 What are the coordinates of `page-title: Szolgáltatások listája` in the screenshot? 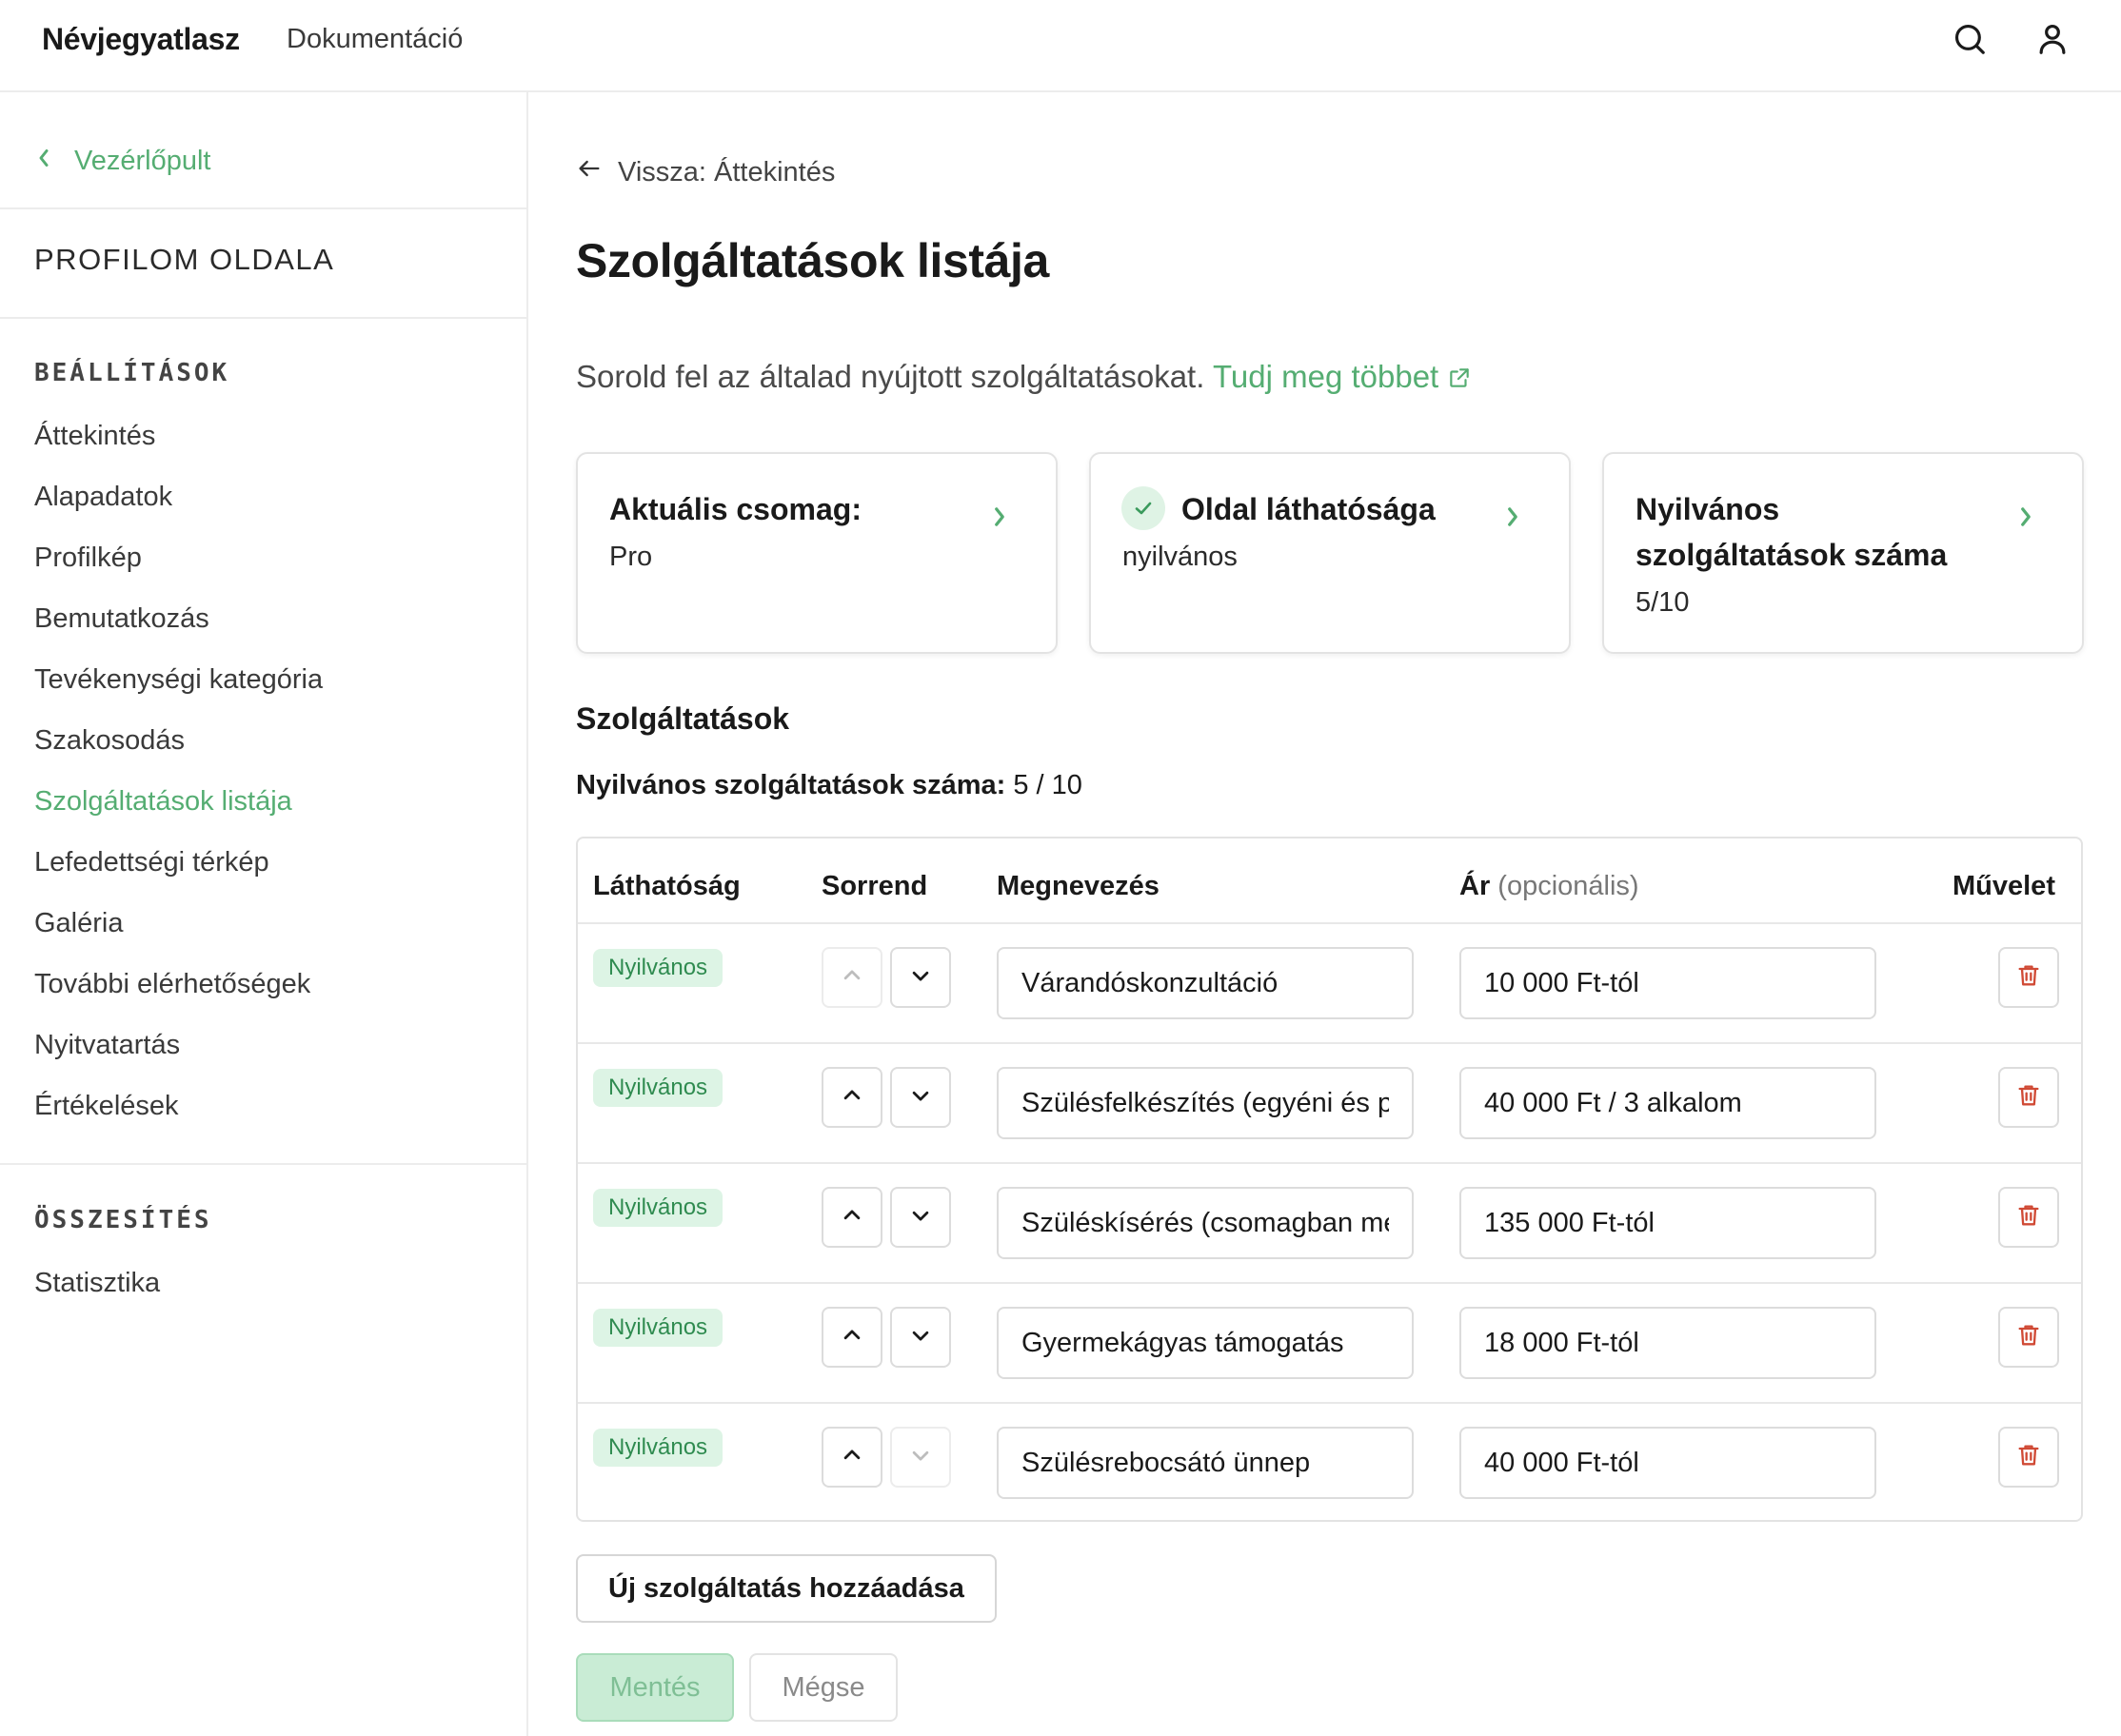 It's located at (812, 260).